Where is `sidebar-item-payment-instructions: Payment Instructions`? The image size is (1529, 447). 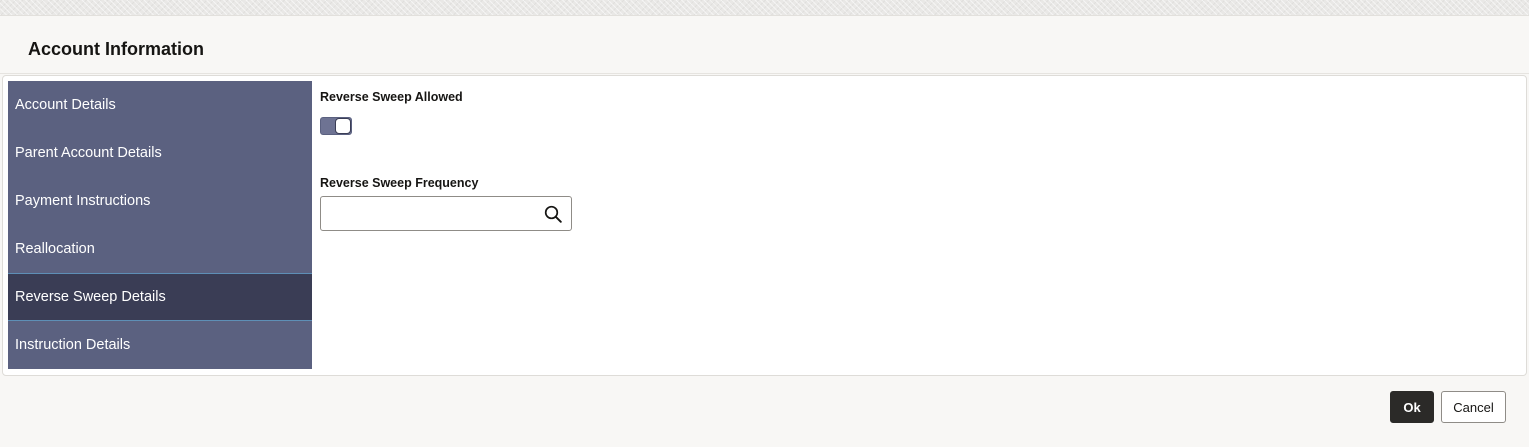
sidebar-item-payment-instructions: Payment Instructions is located at coordinates (160, 201).